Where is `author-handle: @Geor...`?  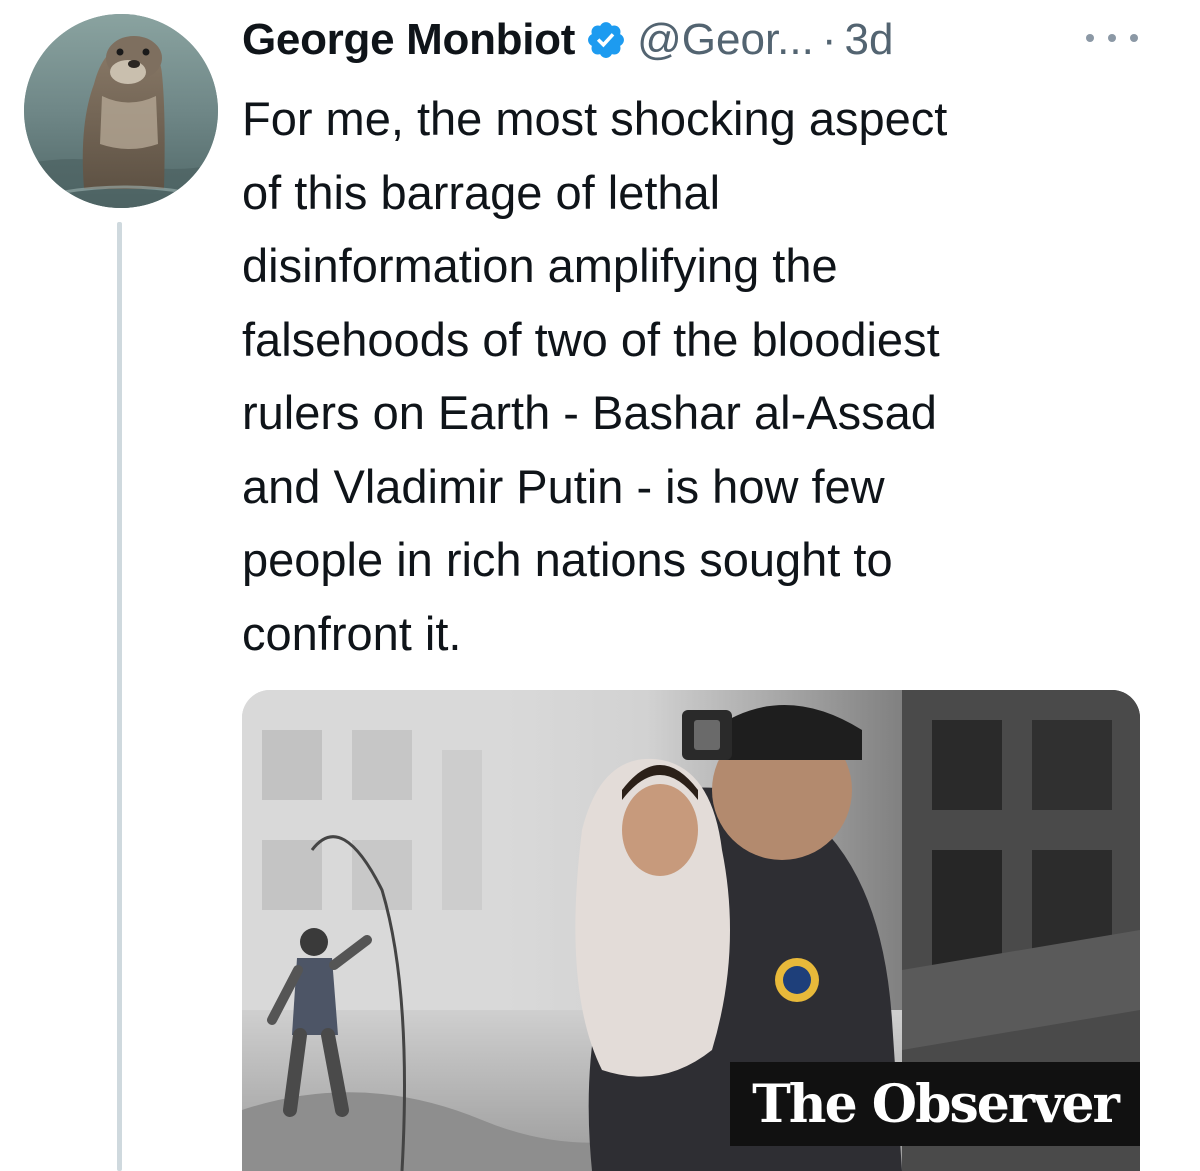 author-handle: @Geor... is located at coordinates (725, 40).